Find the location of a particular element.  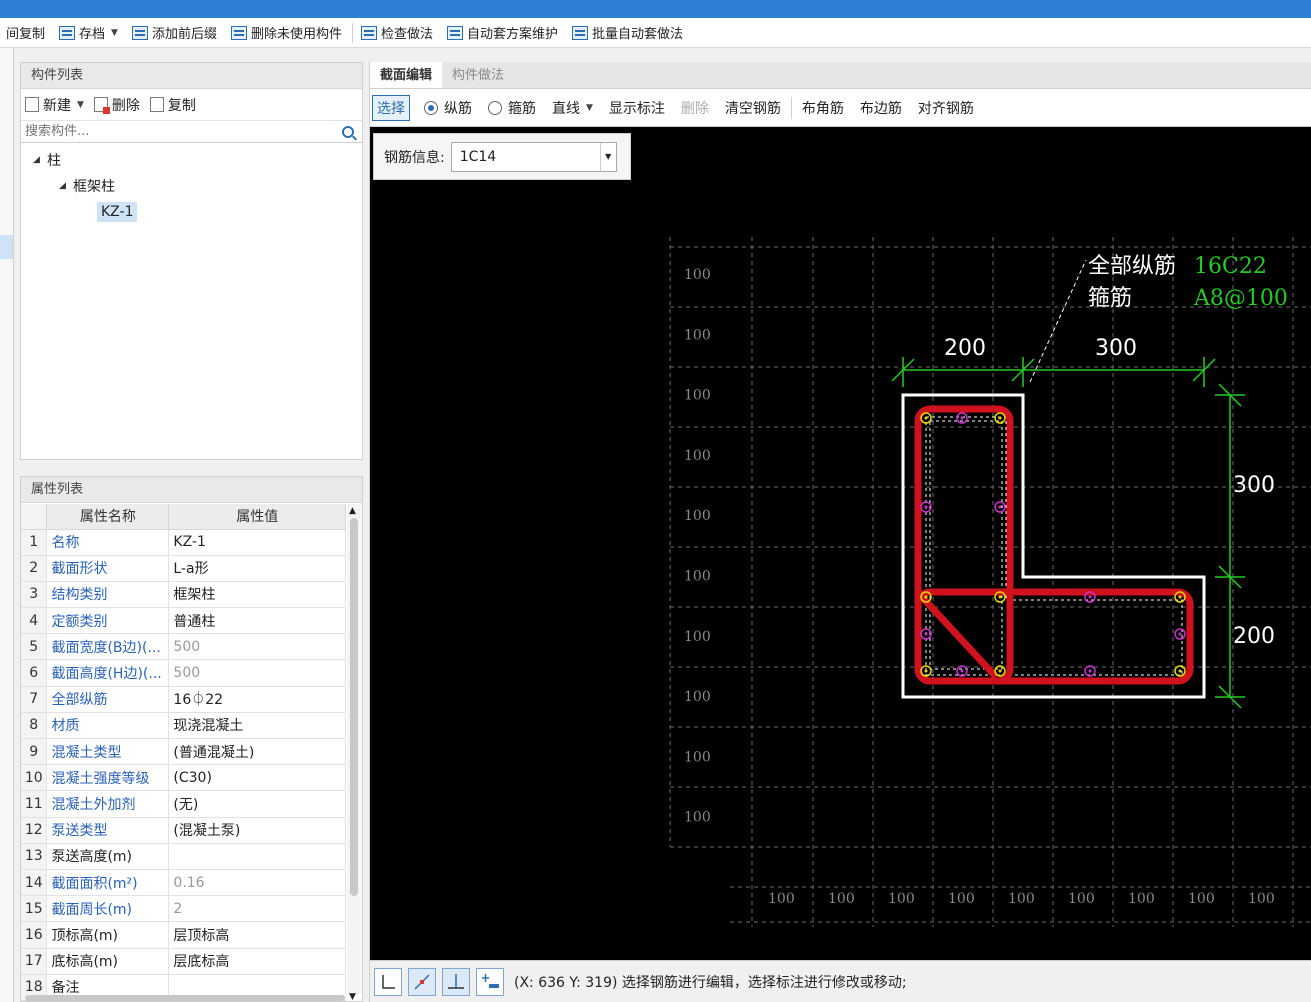

property-row: 15 截面周长(m) 2 is located at coordinates (183, 909).